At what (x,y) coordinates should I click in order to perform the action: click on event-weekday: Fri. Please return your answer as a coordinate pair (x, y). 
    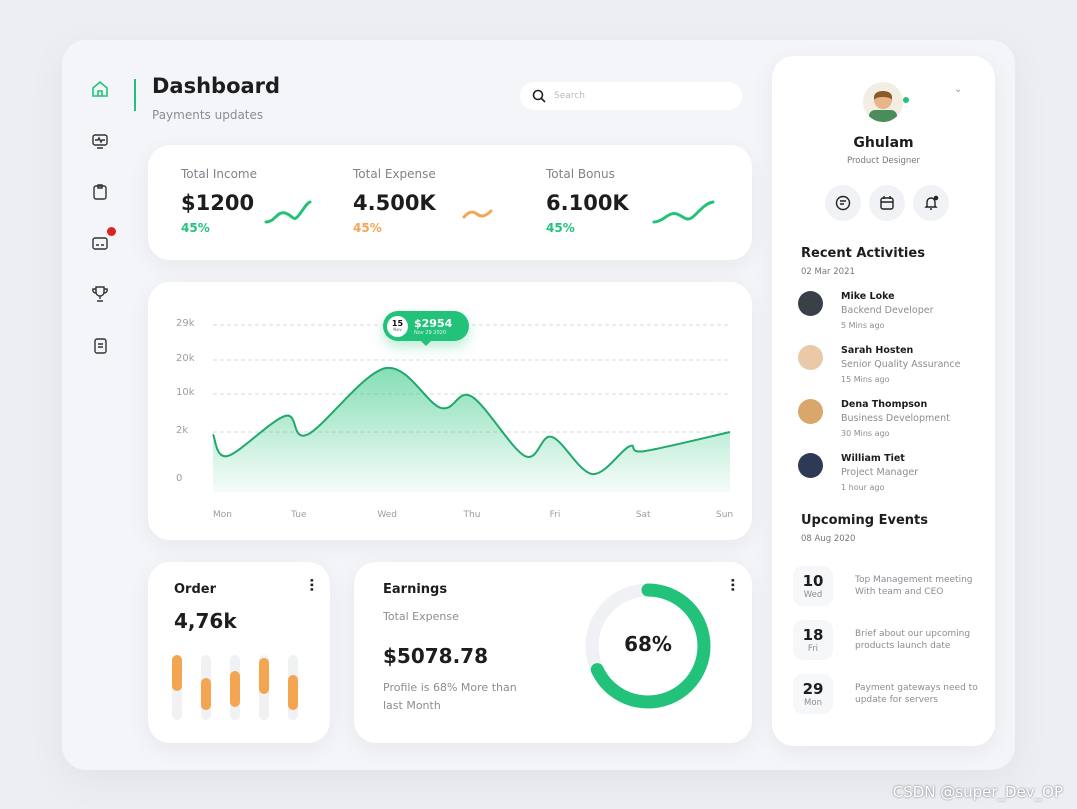
    Looking at the image, I should click on (813, 649).